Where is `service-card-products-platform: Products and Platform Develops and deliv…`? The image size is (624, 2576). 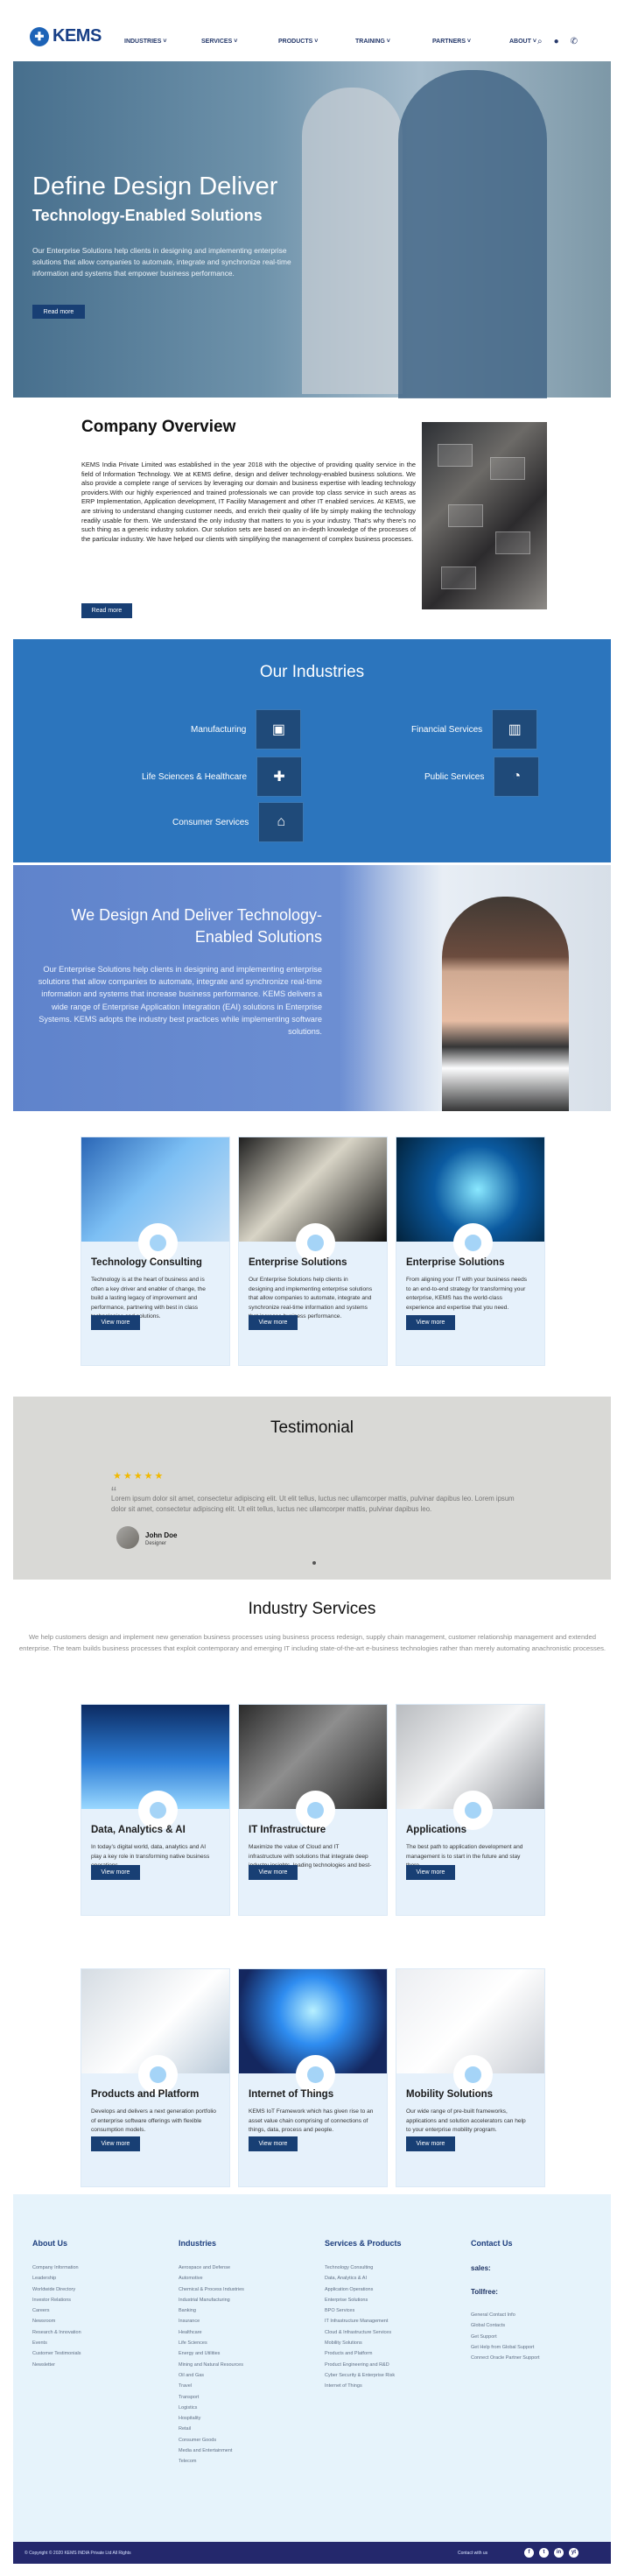
service-card-products-platform: Products and Platform Develops and deliv… is located at coordinates (155, 2077).